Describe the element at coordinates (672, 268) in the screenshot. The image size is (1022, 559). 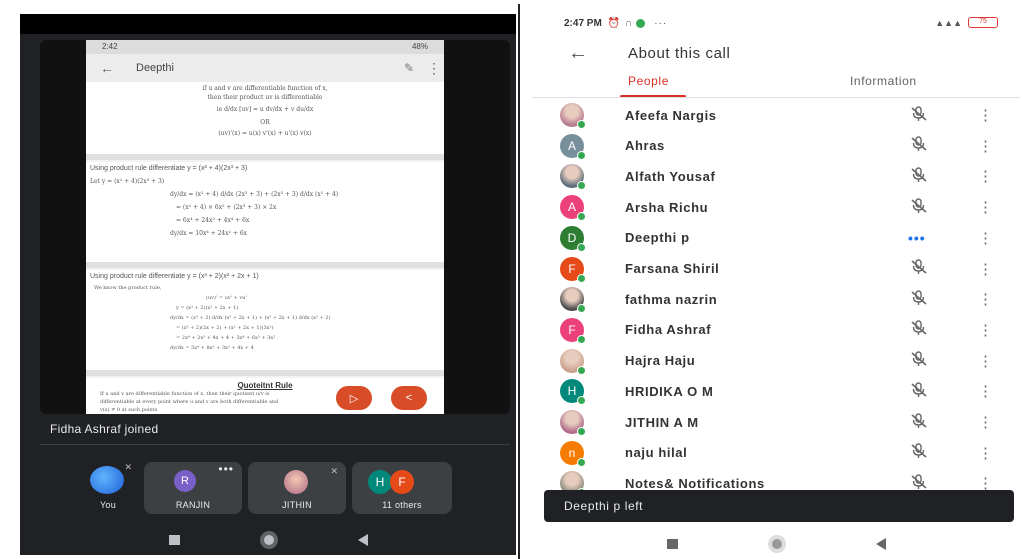
I see `participant-name: Farsana Shiril` at that location.